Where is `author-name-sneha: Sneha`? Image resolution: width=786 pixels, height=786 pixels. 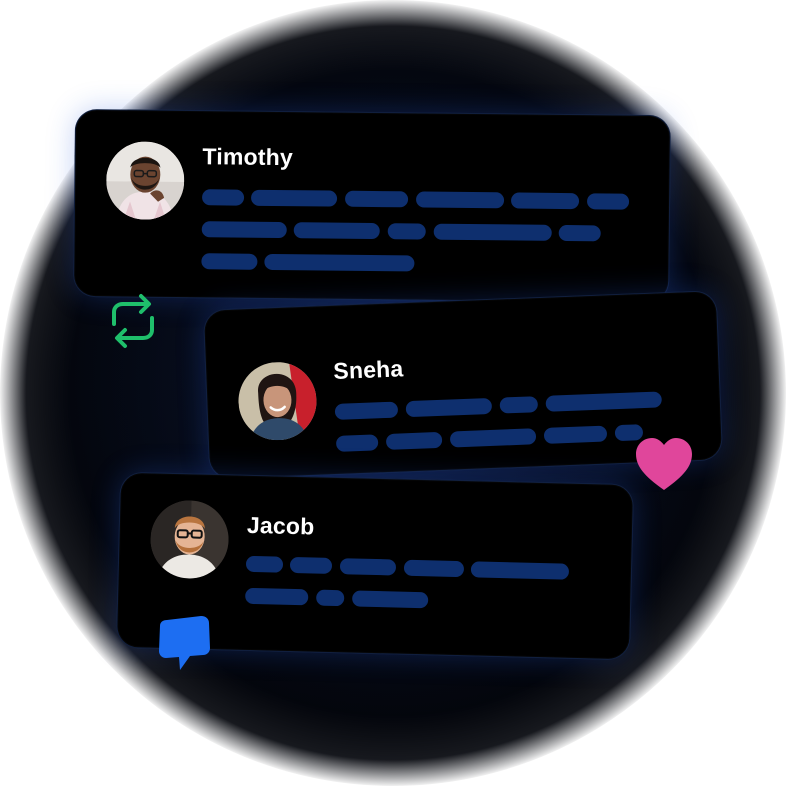 author-name-sneha: Sneha is located at coordinates (368, 369).